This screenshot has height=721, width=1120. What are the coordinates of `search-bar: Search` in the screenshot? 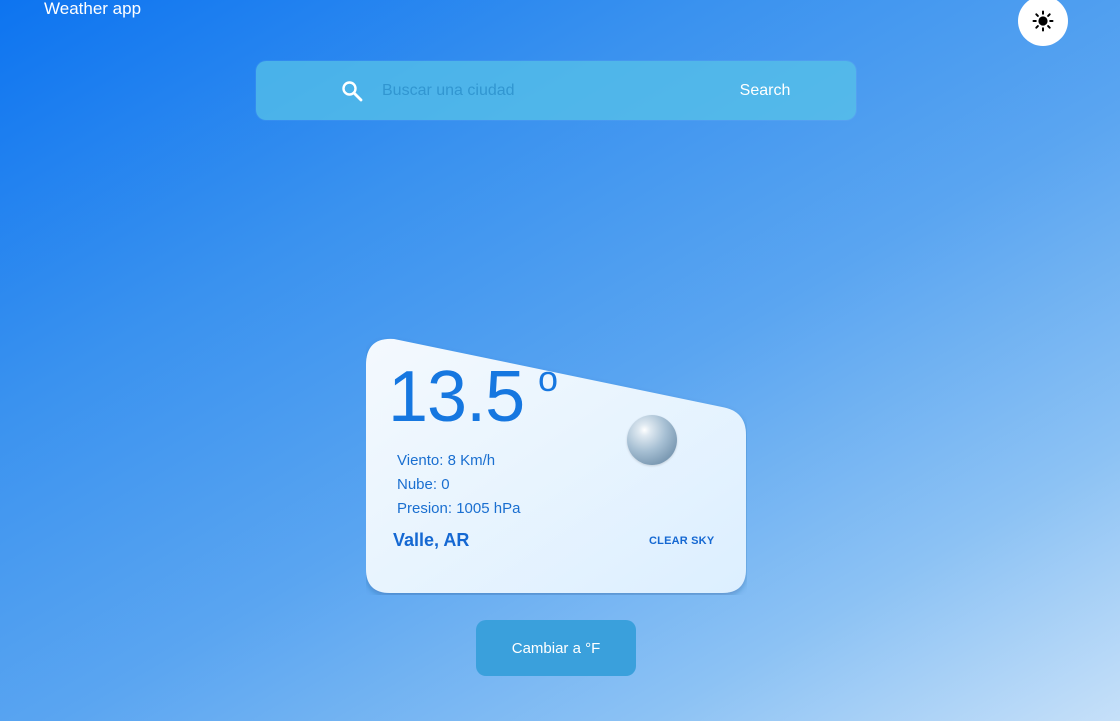 It's located at (556, 90).